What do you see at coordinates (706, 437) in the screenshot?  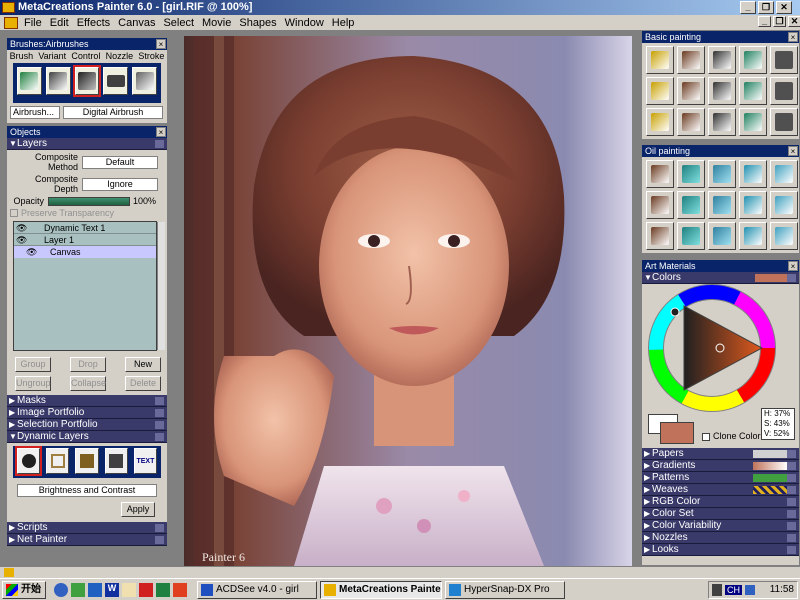 I see `clone-color-checkbox` at bounding box center [706, 437].